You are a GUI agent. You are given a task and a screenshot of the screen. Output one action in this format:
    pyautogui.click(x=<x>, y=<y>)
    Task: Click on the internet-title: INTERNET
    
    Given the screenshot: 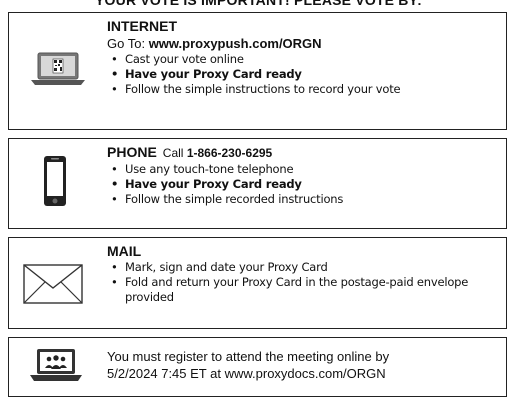 What is the action you would take?
    pyautogui.click(x=142, y=26)
    